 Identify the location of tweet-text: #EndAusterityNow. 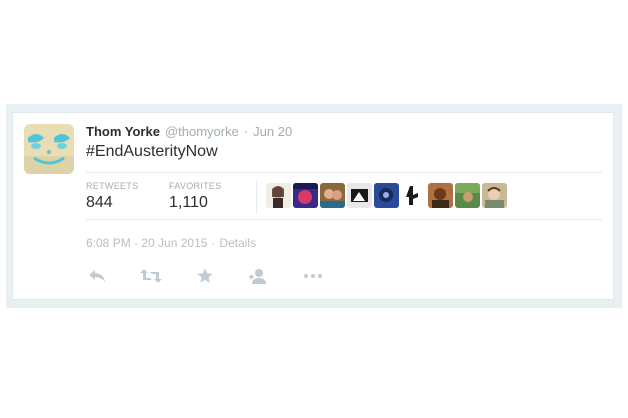
(152, 152).